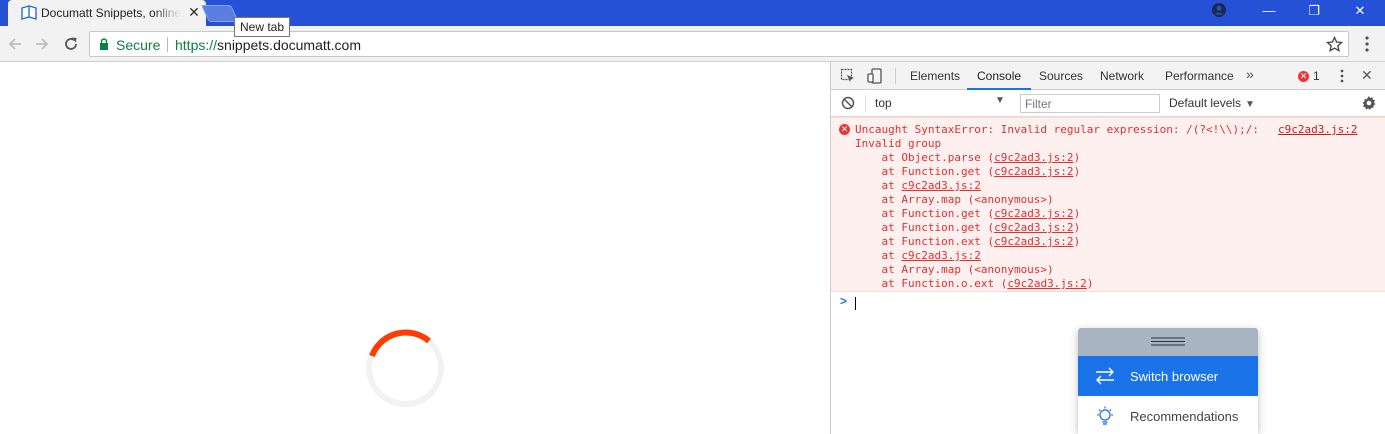 This screenshot has height=434, width=1385. What do you see at coordinates (940, 103) in the screenshot?
I see `context-selector: top` at bounding box center [940, 103].